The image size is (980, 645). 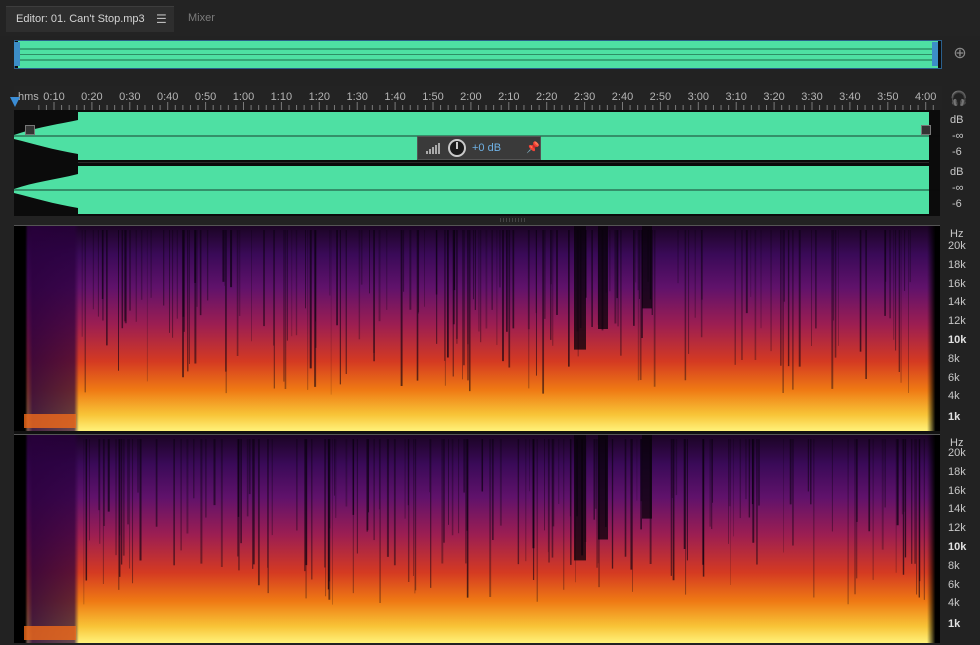 What do you see at coordinates (546, 97) in the screenshot?
I see `ruler-tick-label: 2:20` at bounding box center [546, 97].